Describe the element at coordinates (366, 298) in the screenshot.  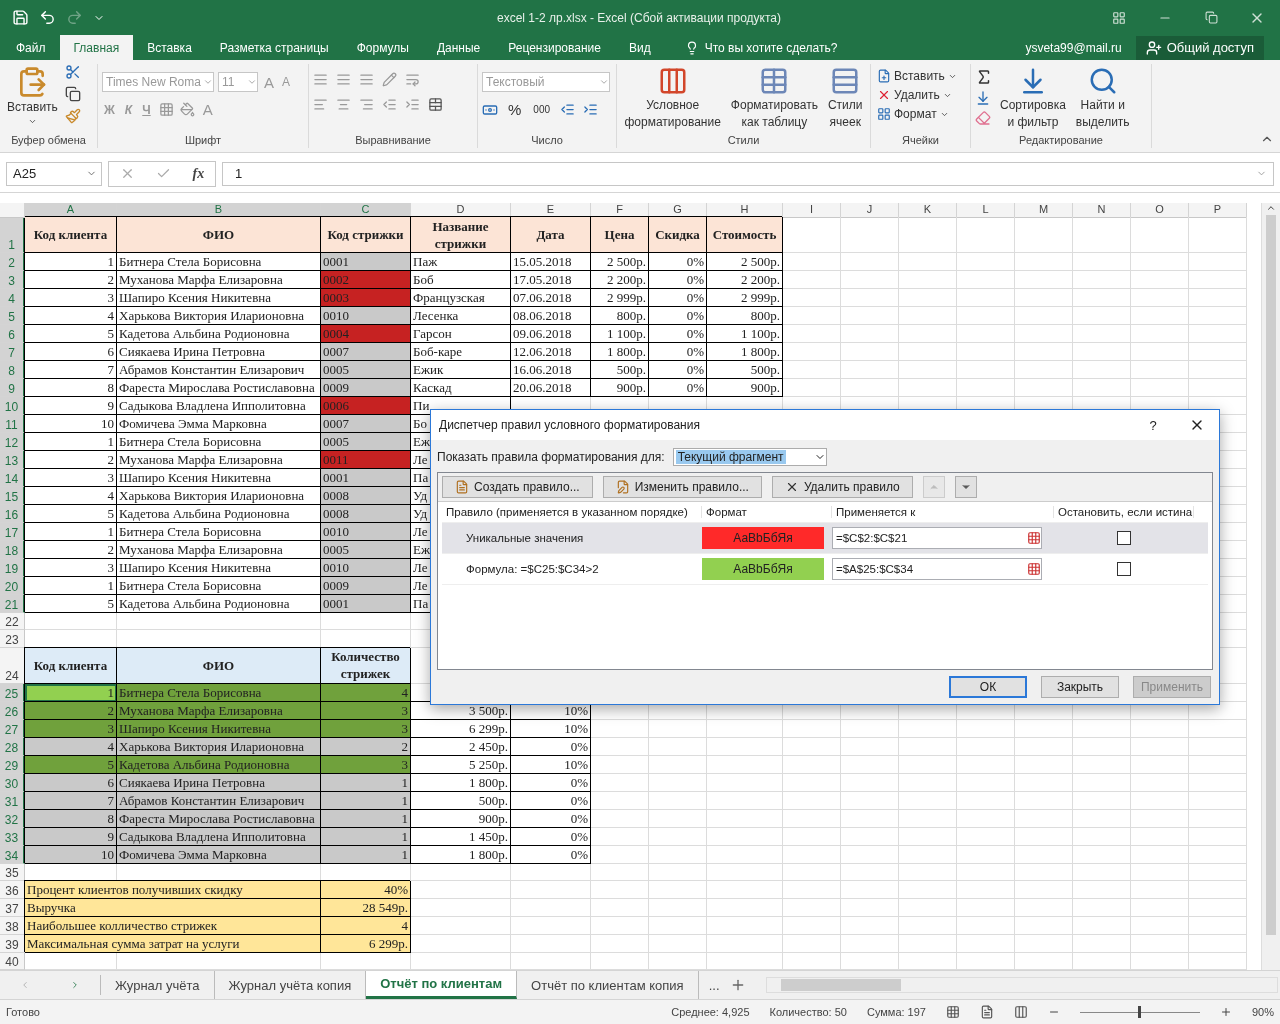
I see `table-cell: 0003` at that location.